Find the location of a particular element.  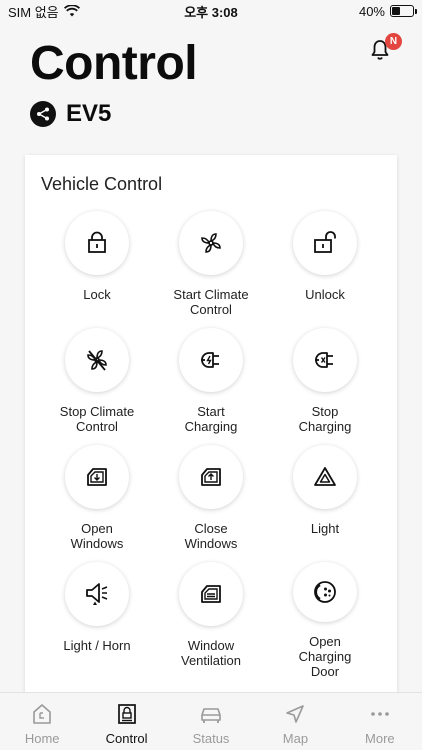

tab-map: Map is located at coordinates (295, 721).